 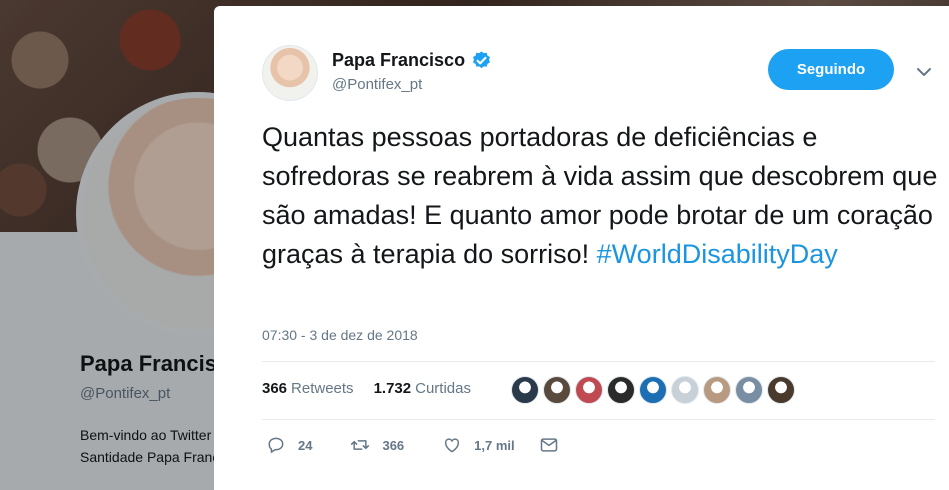 I want to click on likes-stat: 1.732 Curtidas, so click(x=422, y=388).